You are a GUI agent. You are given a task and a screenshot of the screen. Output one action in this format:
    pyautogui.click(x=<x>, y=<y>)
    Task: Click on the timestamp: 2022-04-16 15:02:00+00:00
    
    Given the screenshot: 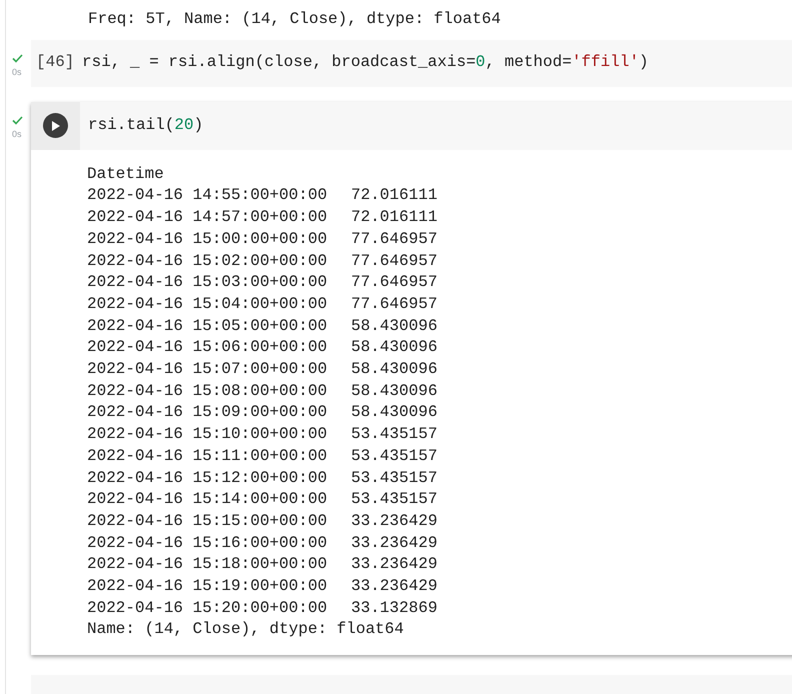 What is the action you would take?
    pyautogui.click(x=207, y=261)
    